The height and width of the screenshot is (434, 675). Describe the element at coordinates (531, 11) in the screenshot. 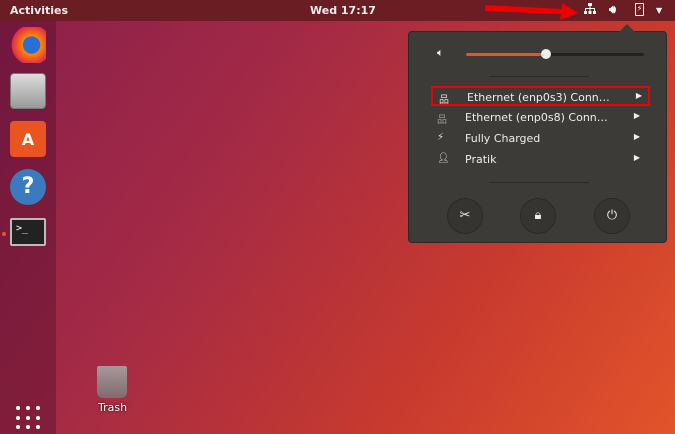

I see `annotation-arrow` at that location.